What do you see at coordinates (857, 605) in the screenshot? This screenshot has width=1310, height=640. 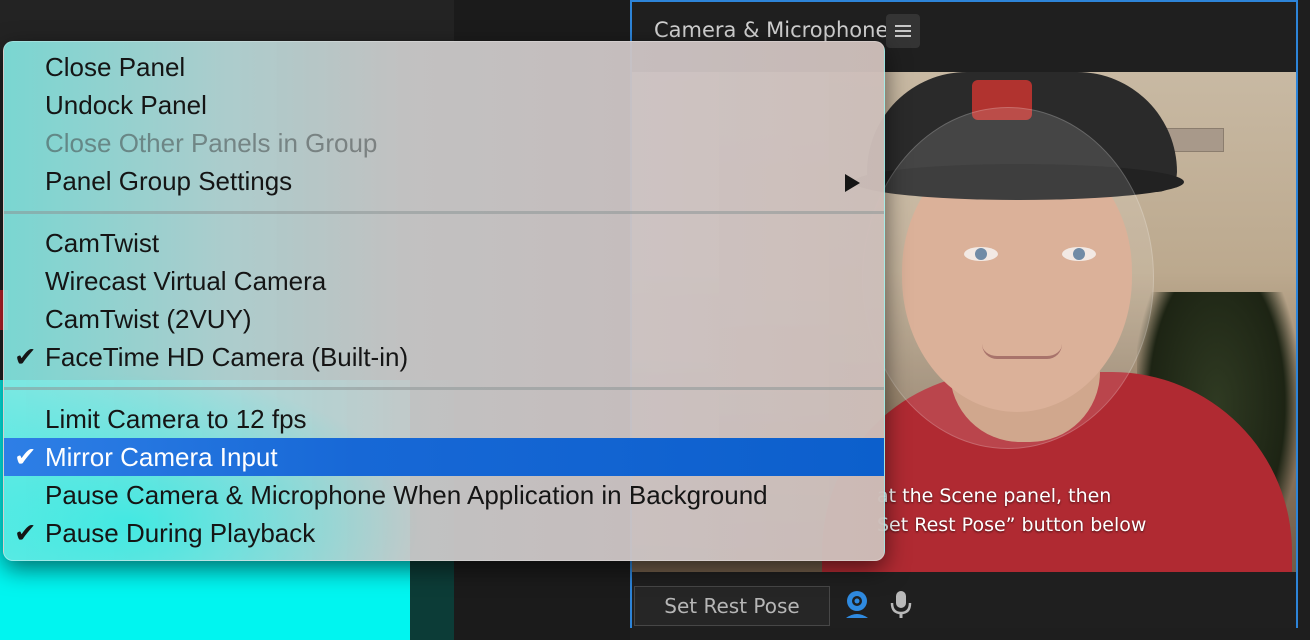 I see `webcam-icon` at bounding box center [857, 605].